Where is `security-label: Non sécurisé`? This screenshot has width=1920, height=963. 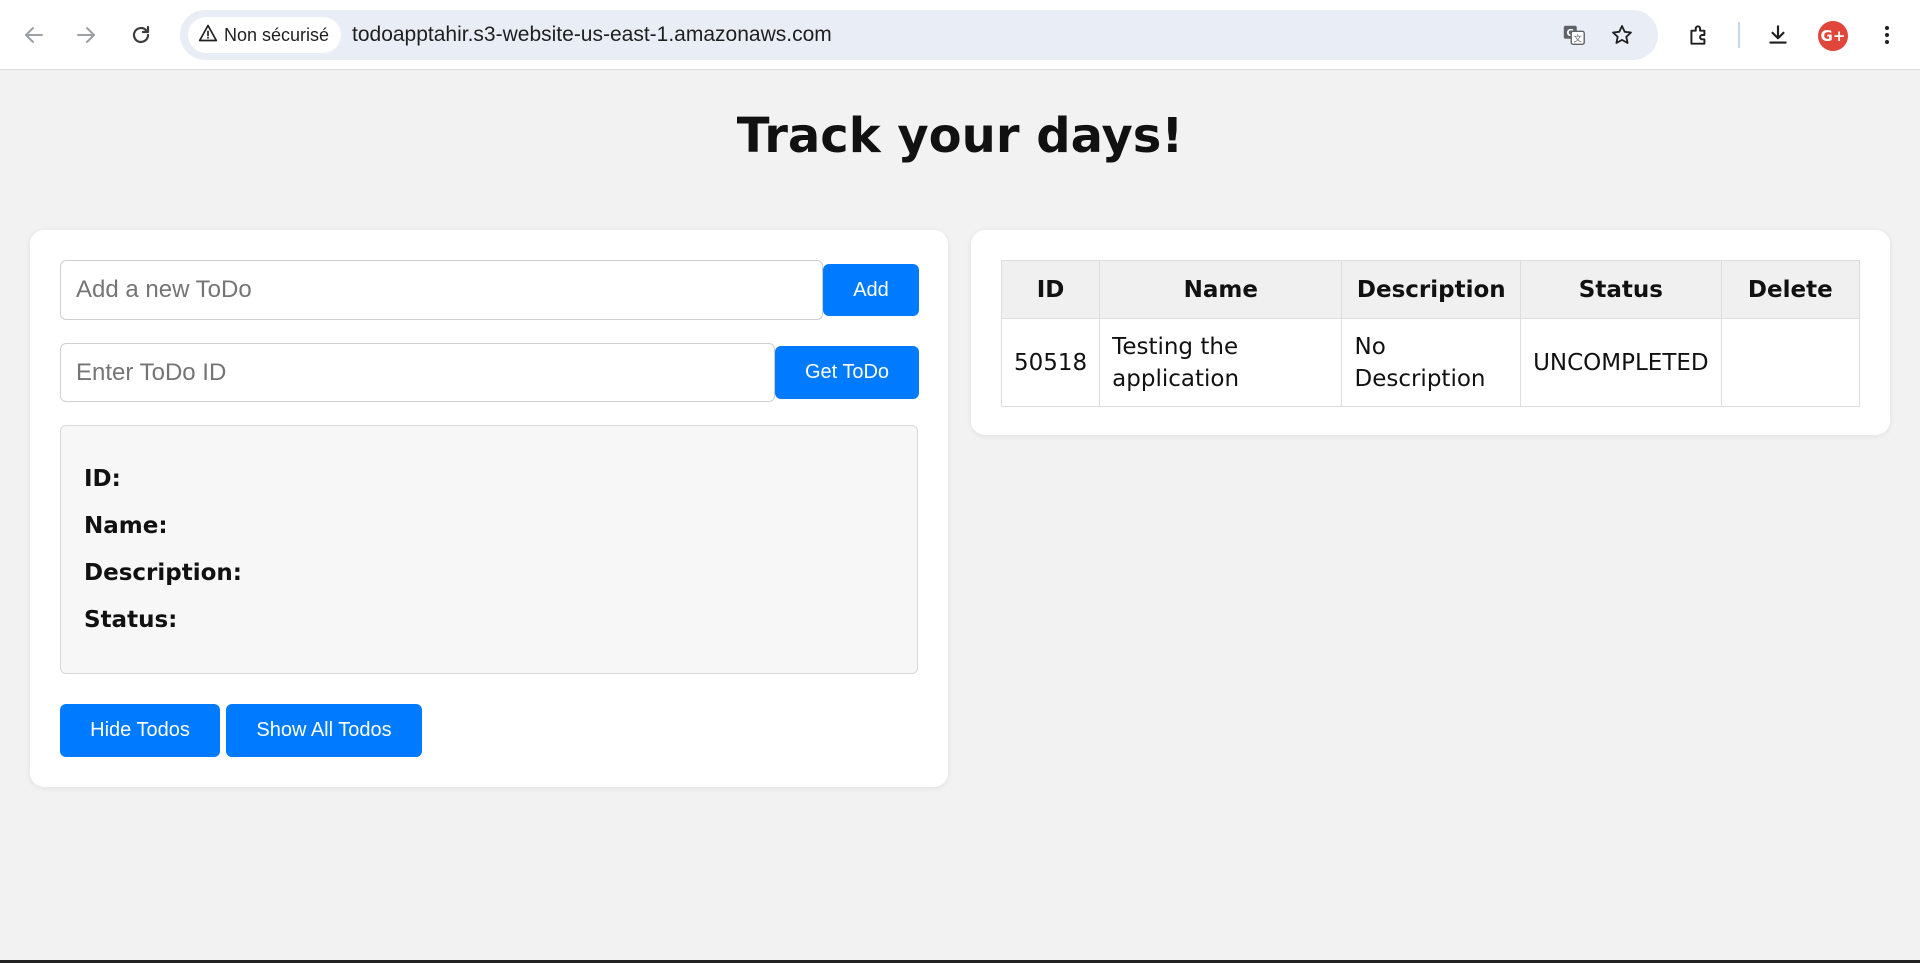
security-label: Non sécurisé is located at coordinates (277, 34).